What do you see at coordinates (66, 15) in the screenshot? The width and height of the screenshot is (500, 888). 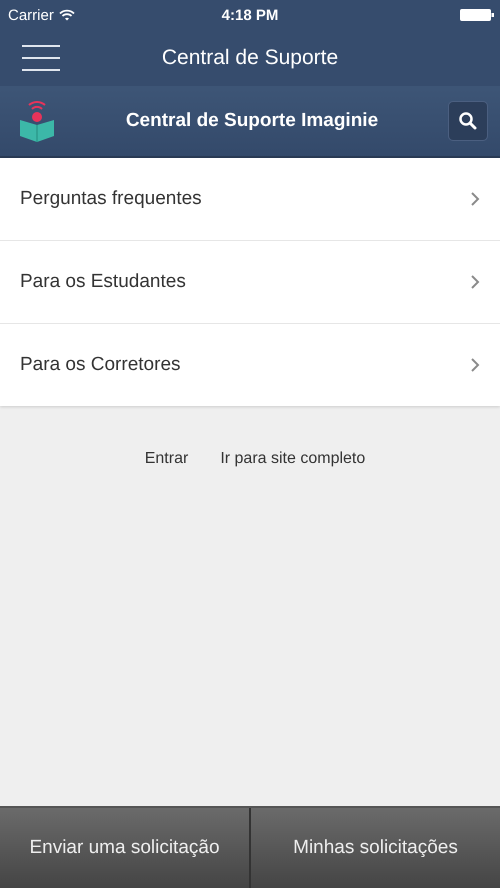 I see `wifi-icon` at bounding box center [66, 15].